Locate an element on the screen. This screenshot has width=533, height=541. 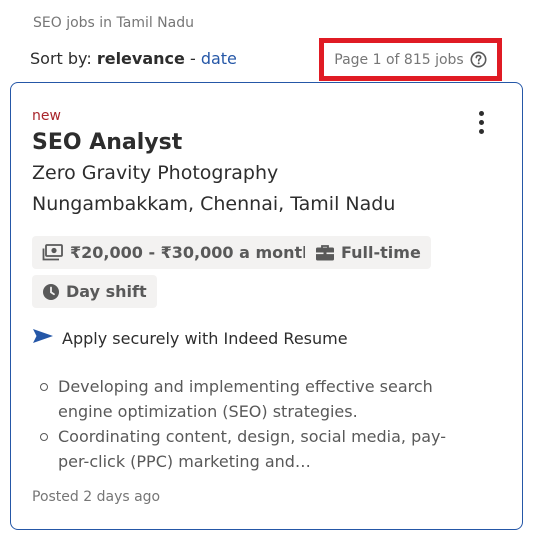
breadcrumb: SEO jobs in Tamil Nadu is located at coordinates (113, 23).